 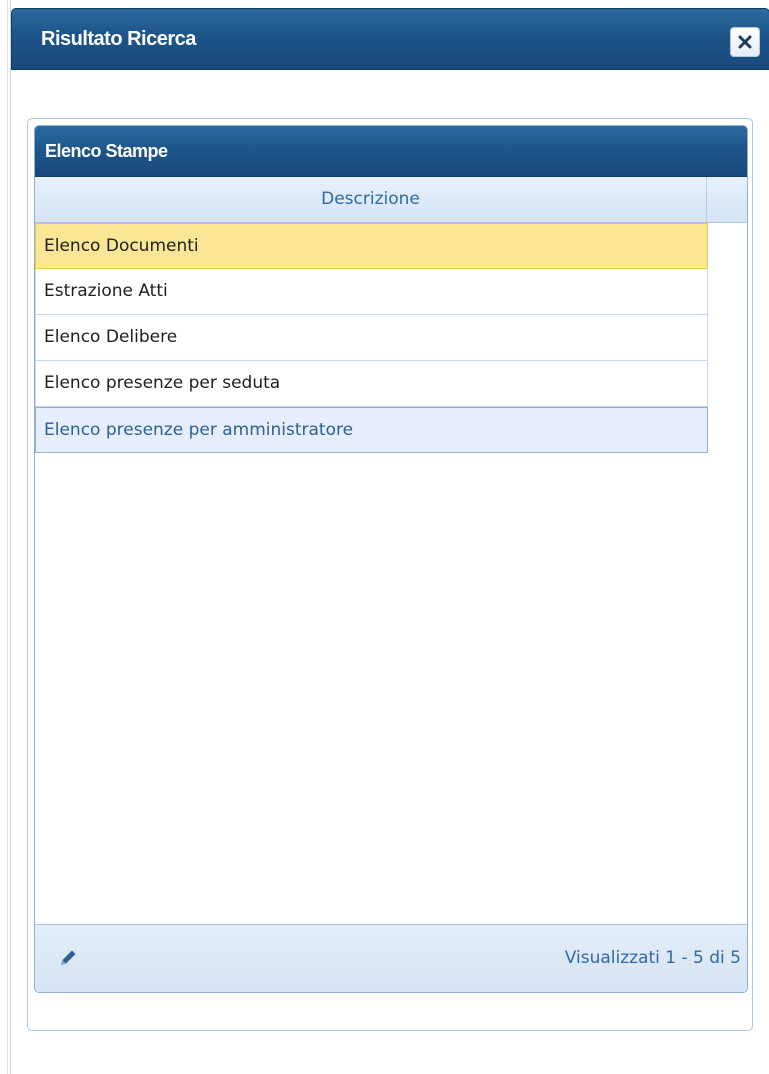 I want to click on dialog-titlebar: Risultato Ricerca, so click(x=390, y=39).